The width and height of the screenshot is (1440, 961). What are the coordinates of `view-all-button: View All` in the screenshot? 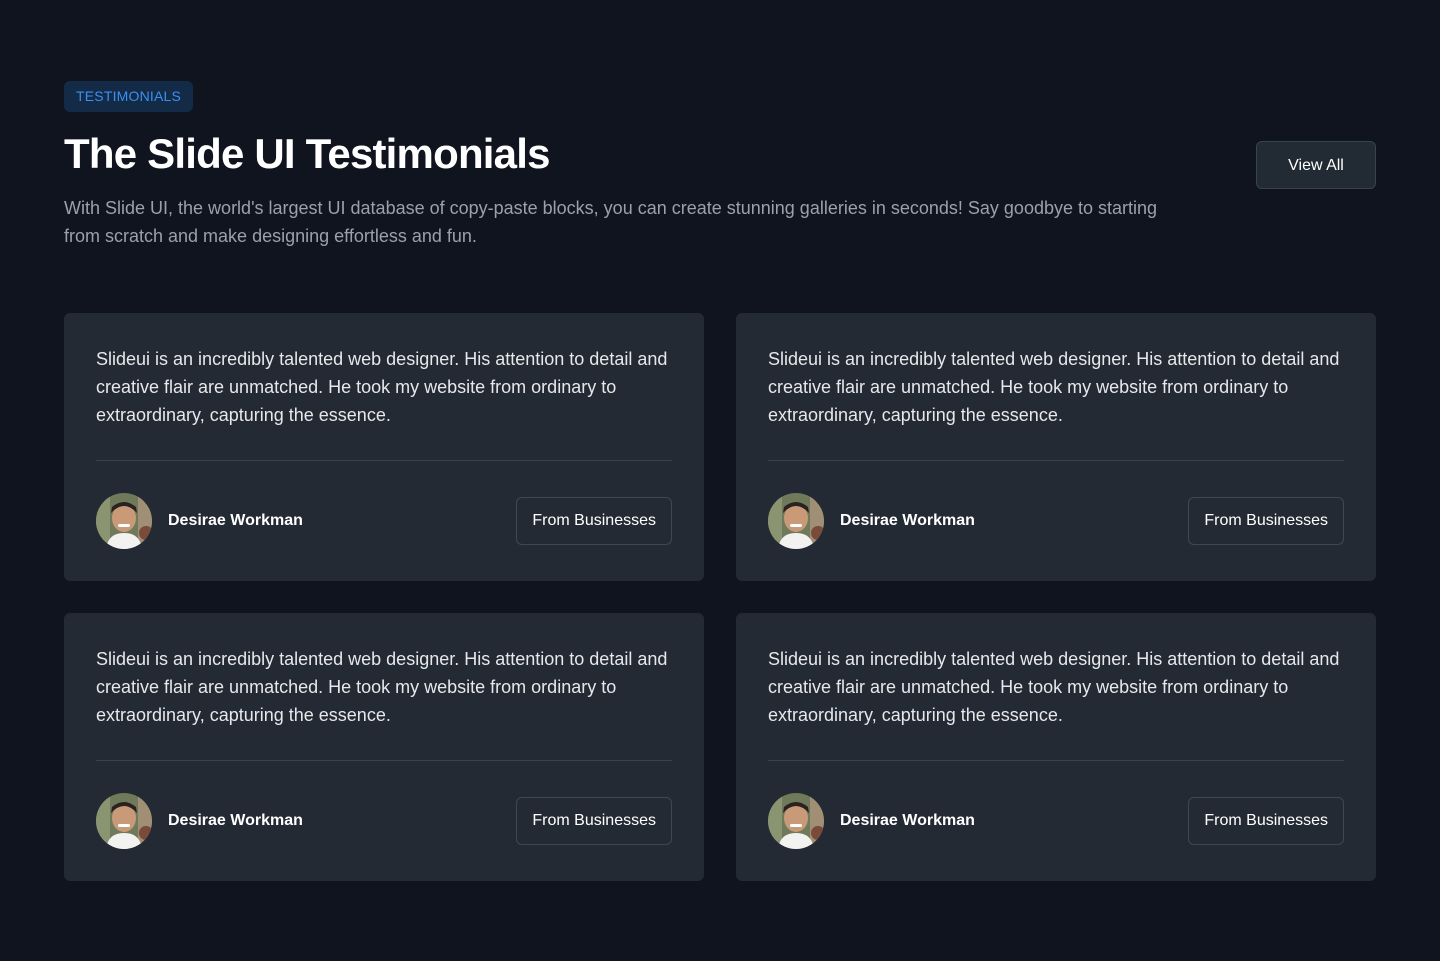 It's located at (1316, 165).